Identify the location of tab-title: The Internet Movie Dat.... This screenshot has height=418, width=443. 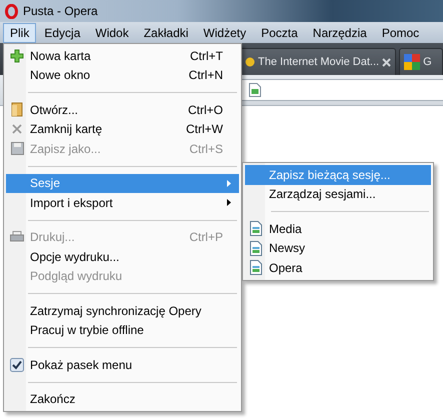
(319, 62).